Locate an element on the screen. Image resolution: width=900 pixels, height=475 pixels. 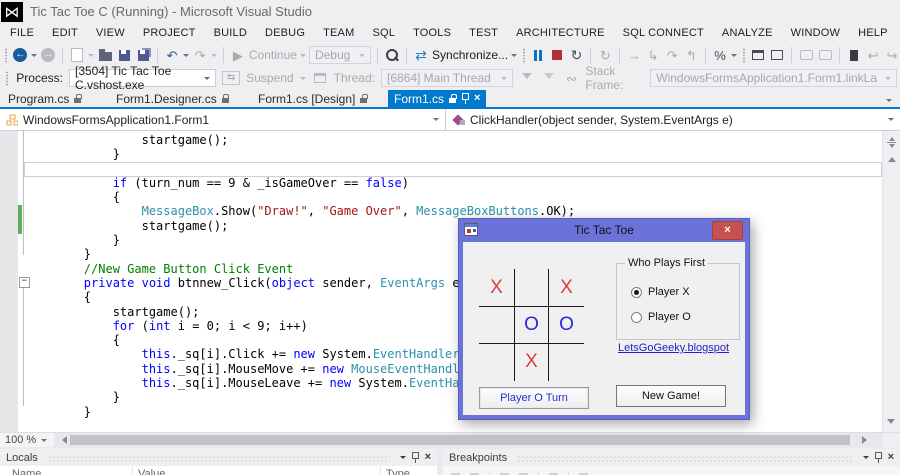
previous-bookmark-icon: ↩ is located at coordinates (873, 55).